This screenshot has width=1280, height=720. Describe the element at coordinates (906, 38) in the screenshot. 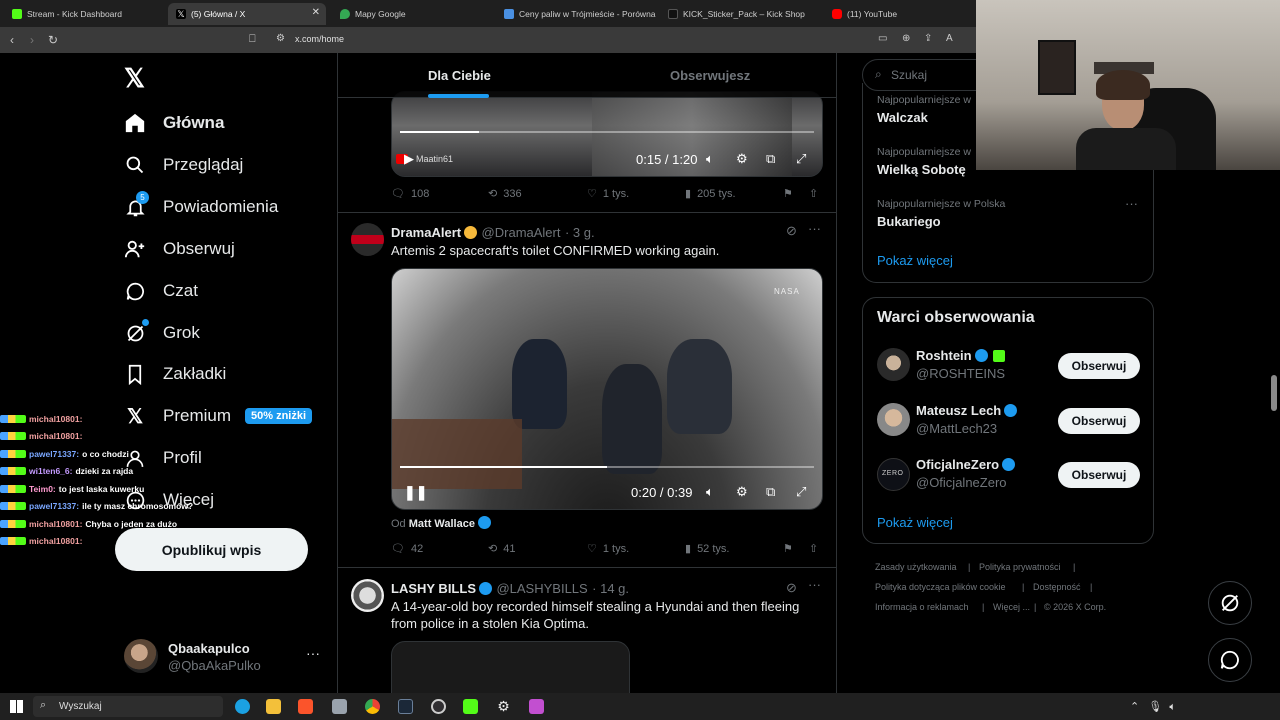

I see `zoom-icon: ⊕` at that location.